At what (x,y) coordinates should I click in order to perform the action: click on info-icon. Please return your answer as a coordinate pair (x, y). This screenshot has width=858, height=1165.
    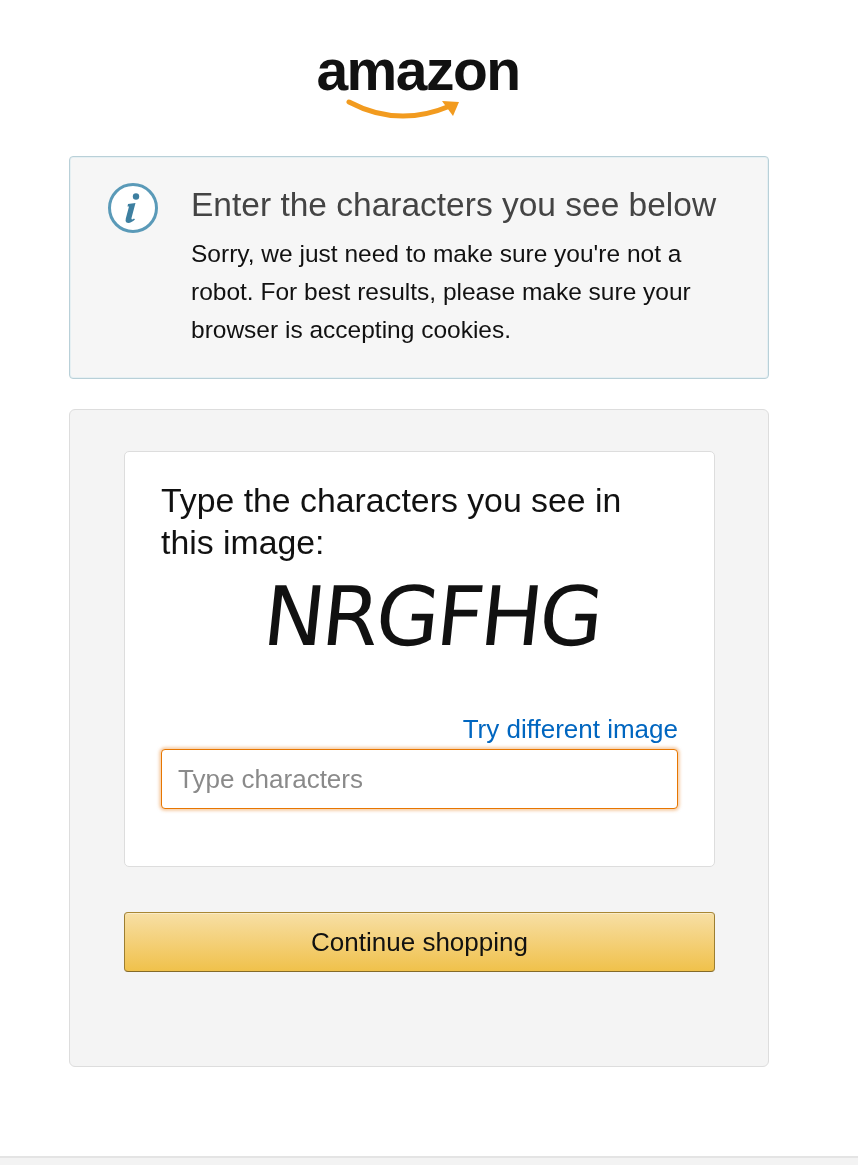
    Looking at the image, I should click on (133, 208).